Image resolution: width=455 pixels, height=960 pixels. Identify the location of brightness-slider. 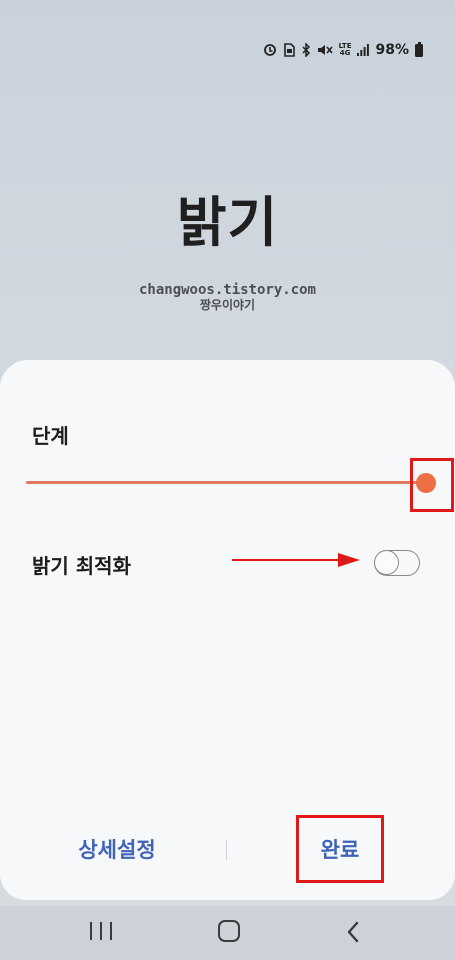
(231, 484).